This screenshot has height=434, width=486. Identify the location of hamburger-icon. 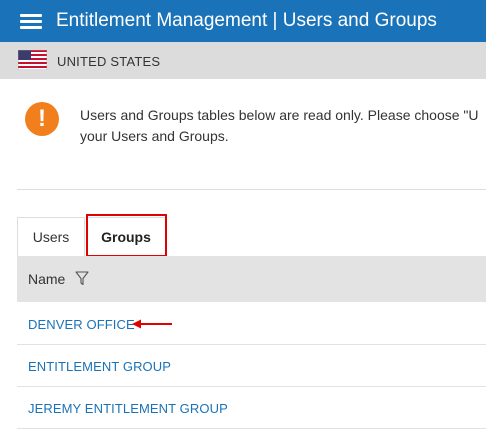
(31, 21).